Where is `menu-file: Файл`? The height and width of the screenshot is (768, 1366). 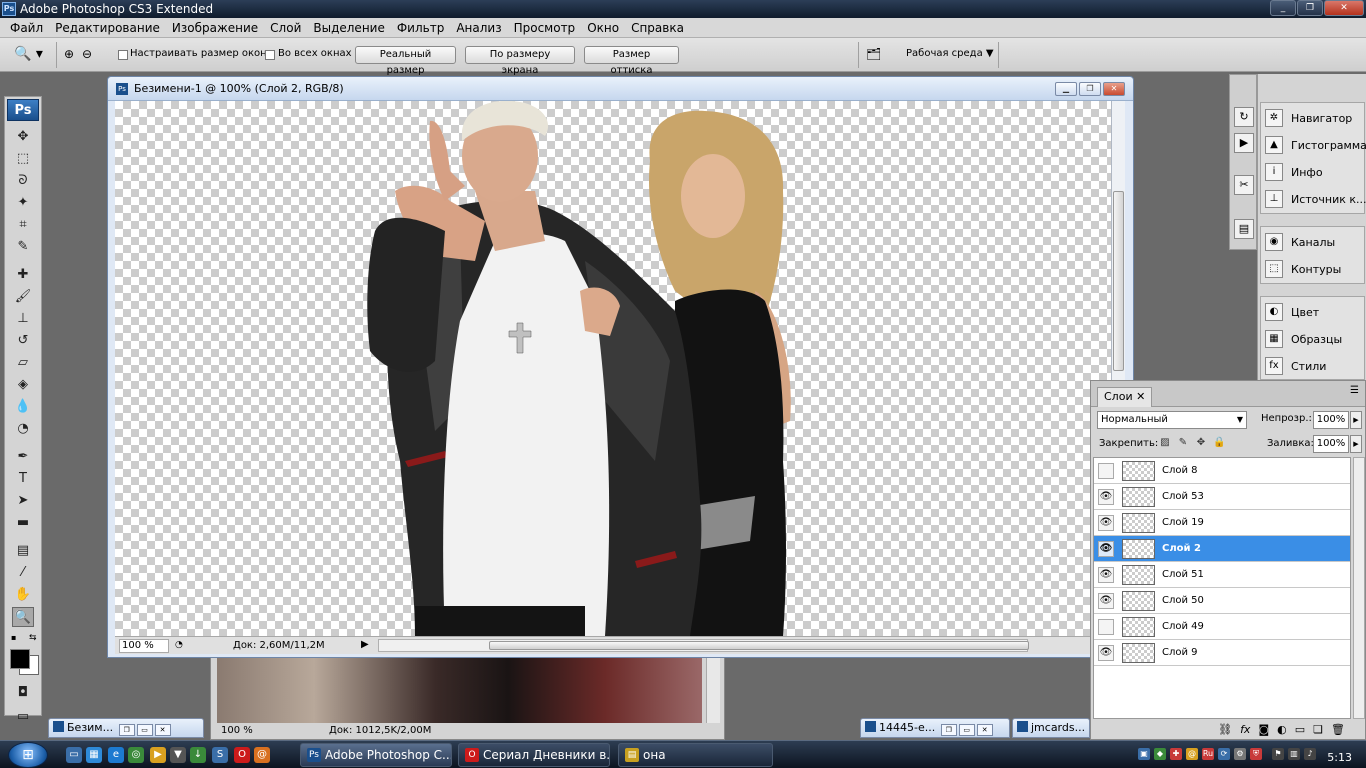
menu-file: Файл is located at coordinates (26, 28).